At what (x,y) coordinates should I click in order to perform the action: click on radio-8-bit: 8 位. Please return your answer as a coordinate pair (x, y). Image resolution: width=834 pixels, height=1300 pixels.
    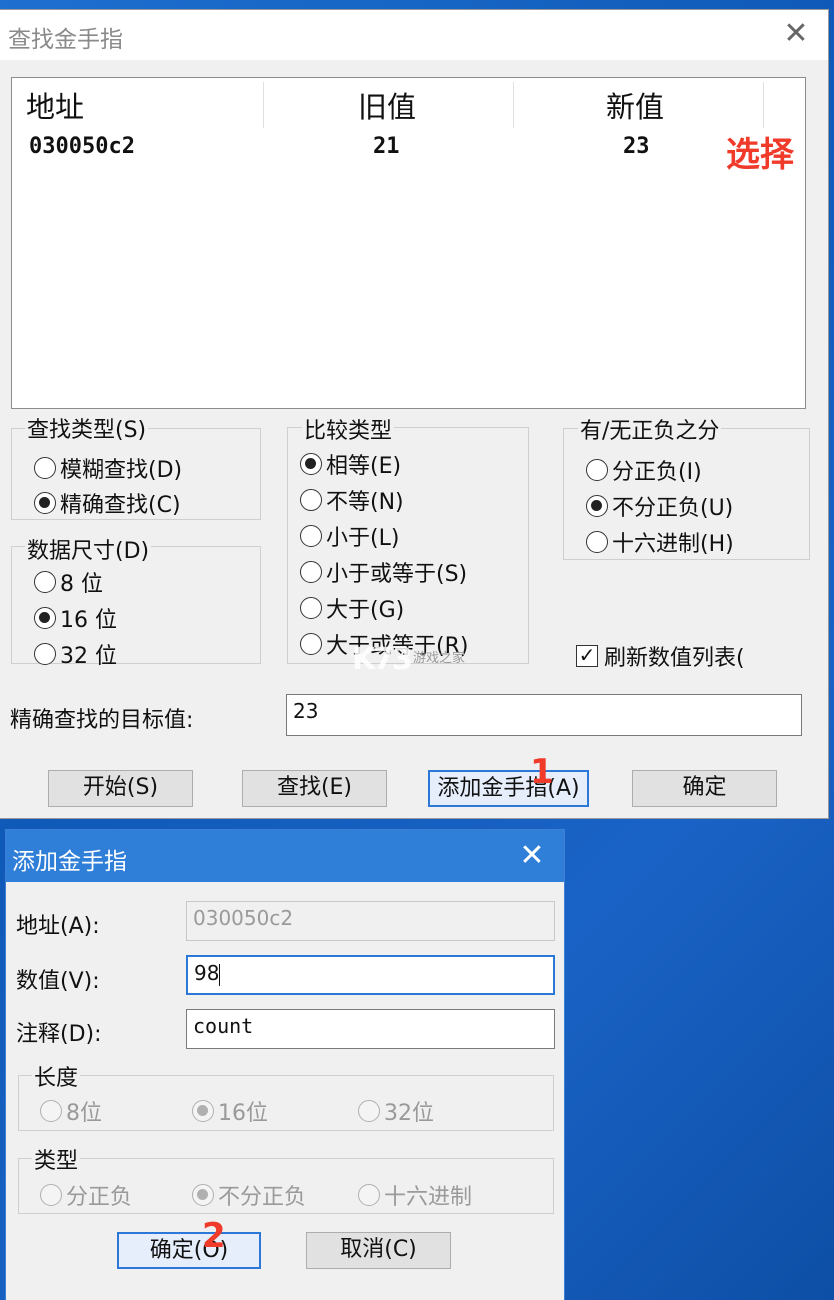
    Looking at the image, I should click on (68, 582).